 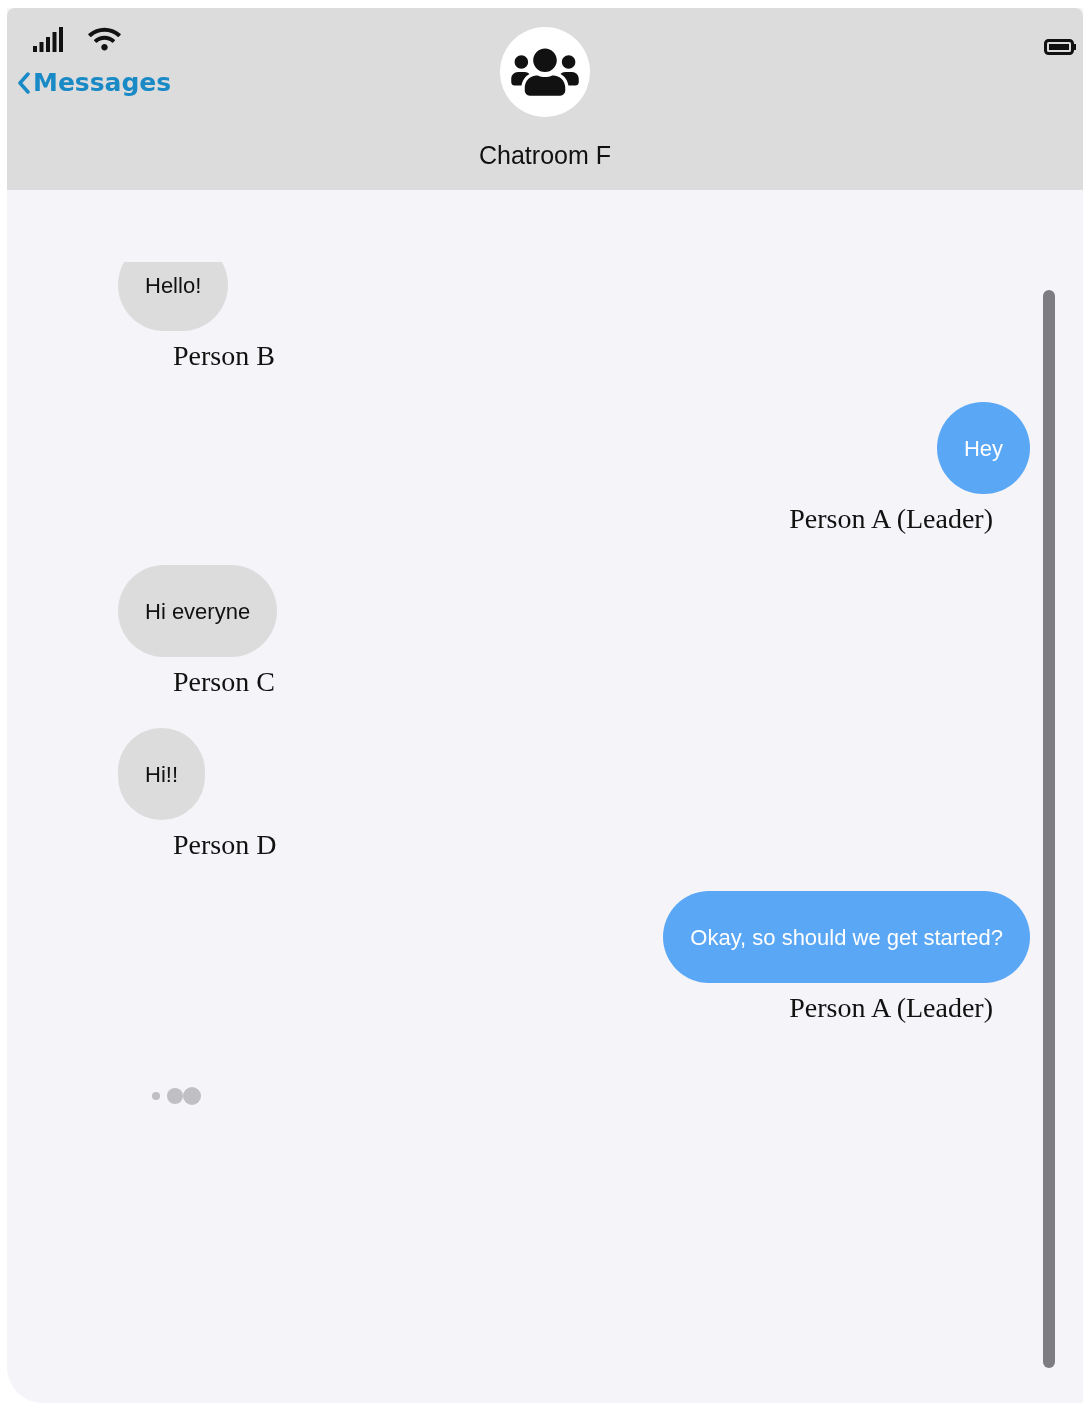 I want to click on back-button: Messages, so click(x=94, y=83).